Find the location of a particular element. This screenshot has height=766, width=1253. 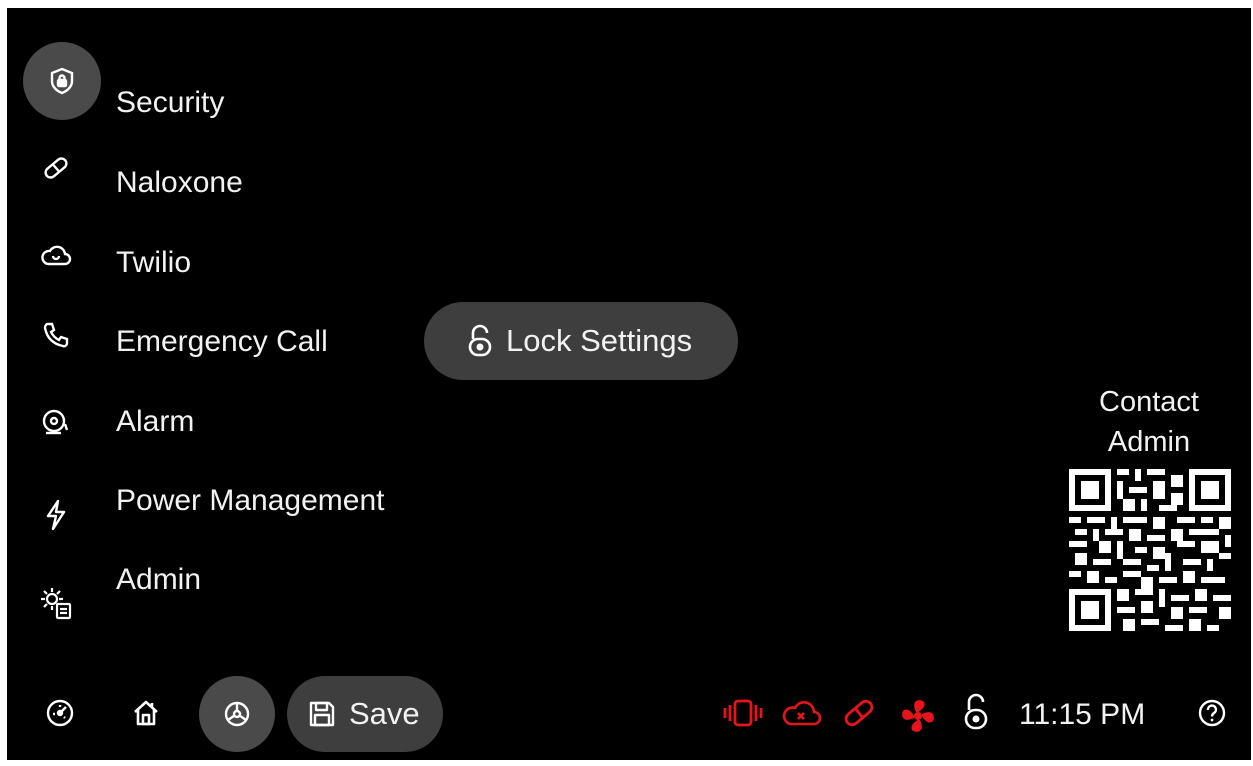

save-label: Save is located at coordinates (384, 713).